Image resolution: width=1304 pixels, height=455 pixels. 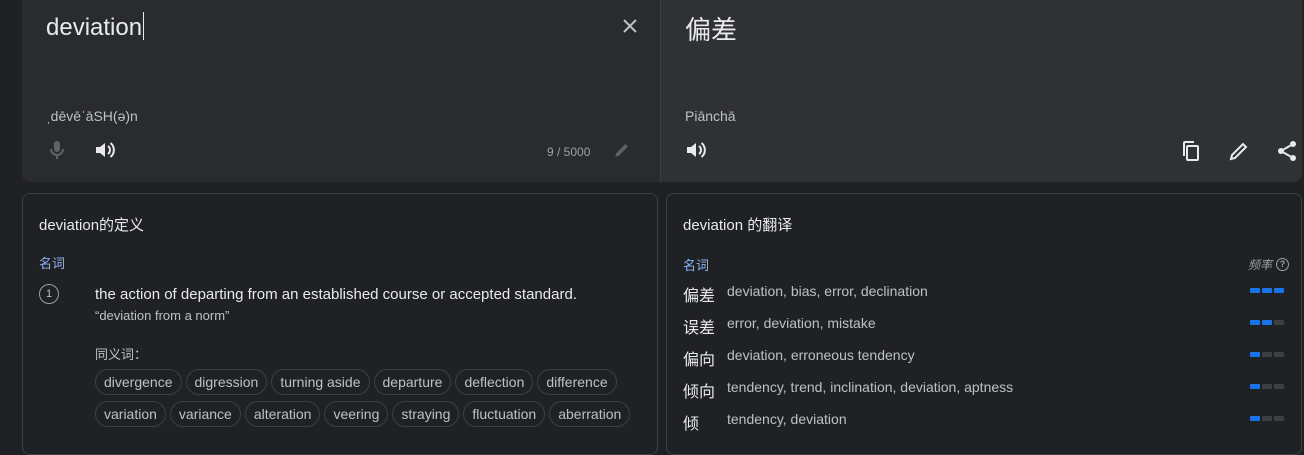 I want to click on microphone-icon, so click(x=57, y=150).